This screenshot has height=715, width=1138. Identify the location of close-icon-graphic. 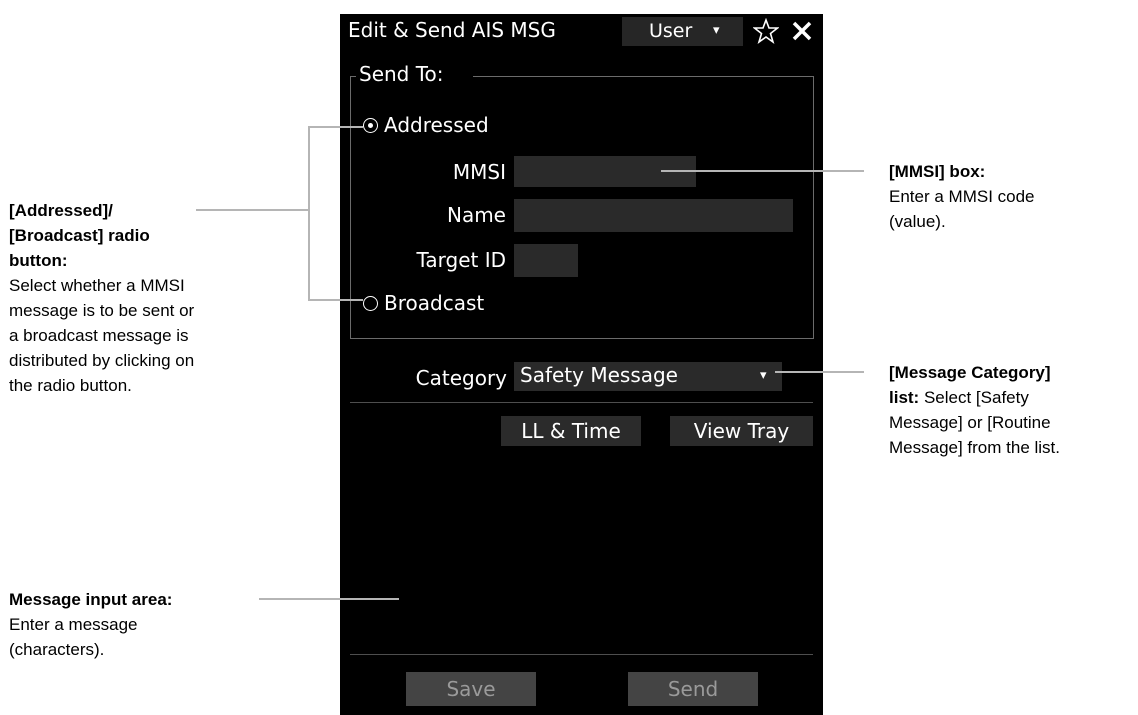
(802, 31).